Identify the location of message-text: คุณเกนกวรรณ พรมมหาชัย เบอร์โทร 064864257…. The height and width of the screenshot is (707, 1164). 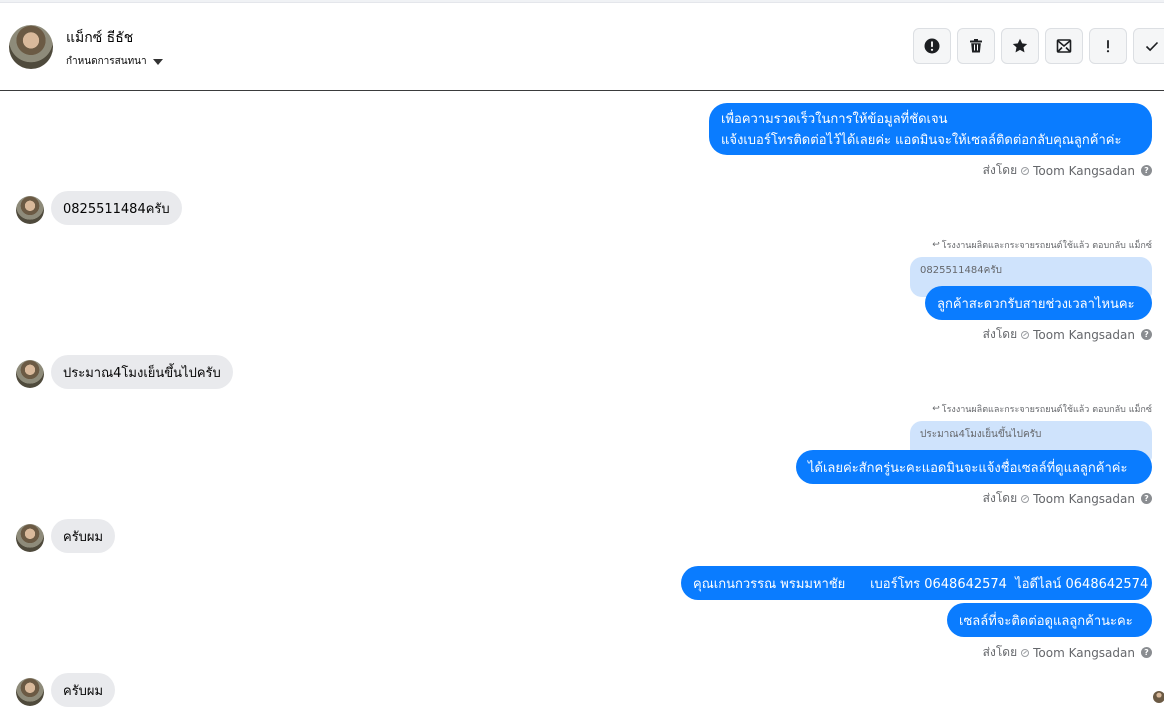
(921, 584).